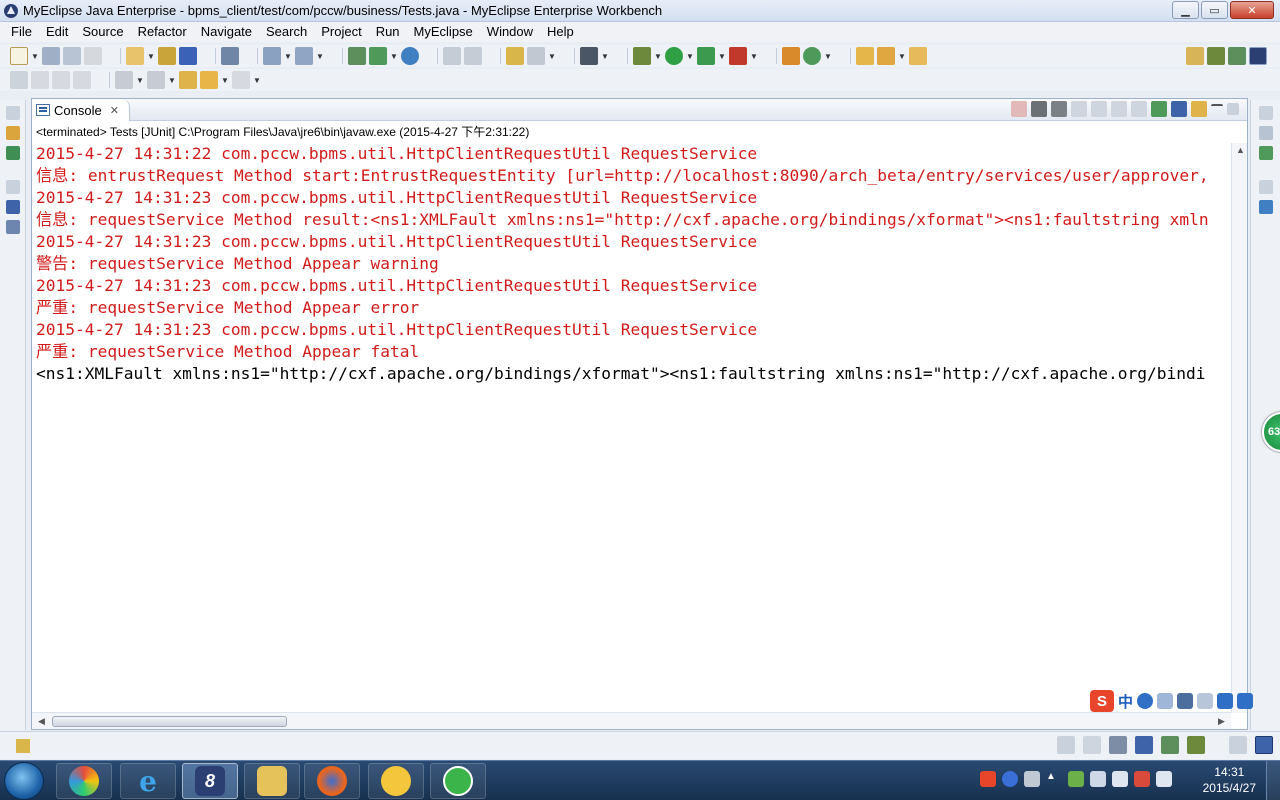 The height and width of the screenshot is (800, 1280). What do you see at coordinates (1125, 701) in the screenshot?
I see `ime-mode-indicator: 中` at bounding box center [1125, 701].